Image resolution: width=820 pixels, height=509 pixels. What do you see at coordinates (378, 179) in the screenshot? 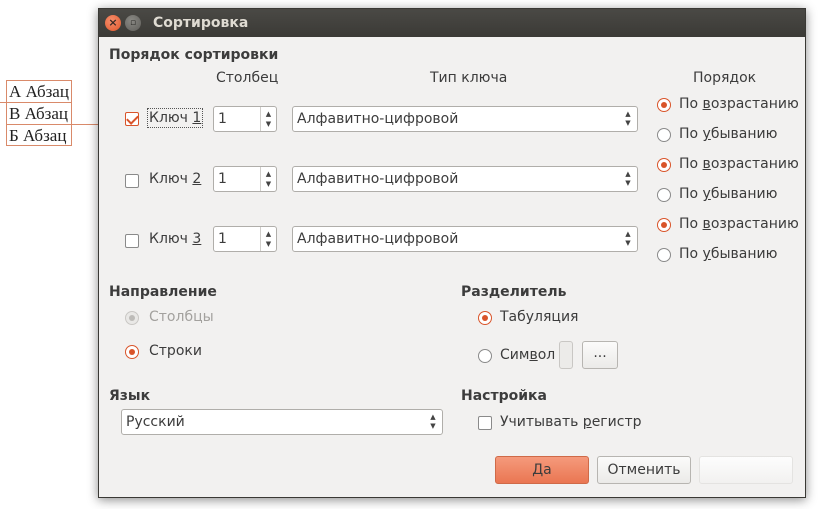
I see `dropdown-value: Алфавитно-цифровой` at bounding box center [378, 179].